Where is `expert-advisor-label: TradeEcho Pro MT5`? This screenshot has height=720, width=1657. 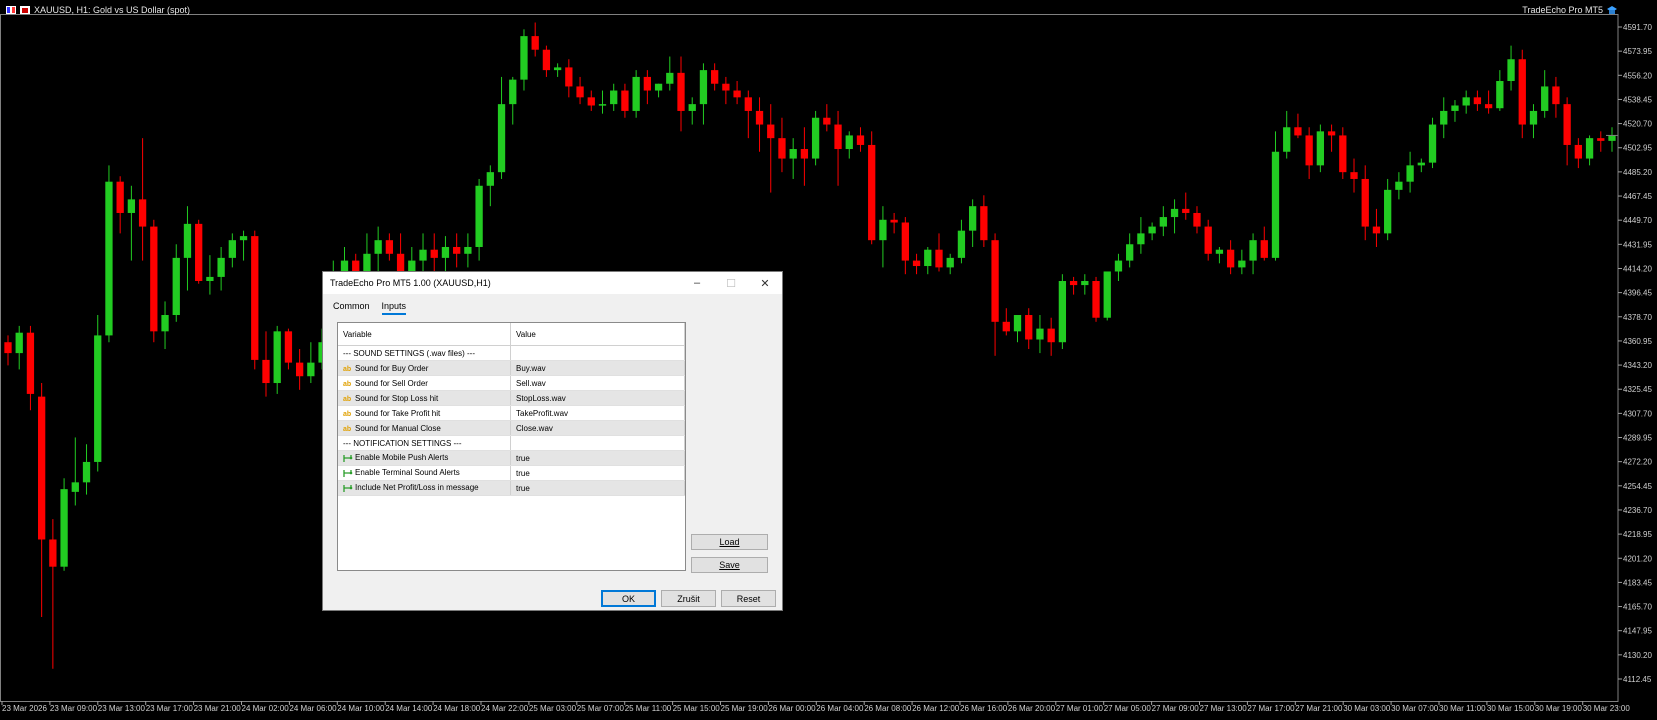
expert-advisor-label: TradeEcho Pro MT5 is located at coordinates (1569, 10).